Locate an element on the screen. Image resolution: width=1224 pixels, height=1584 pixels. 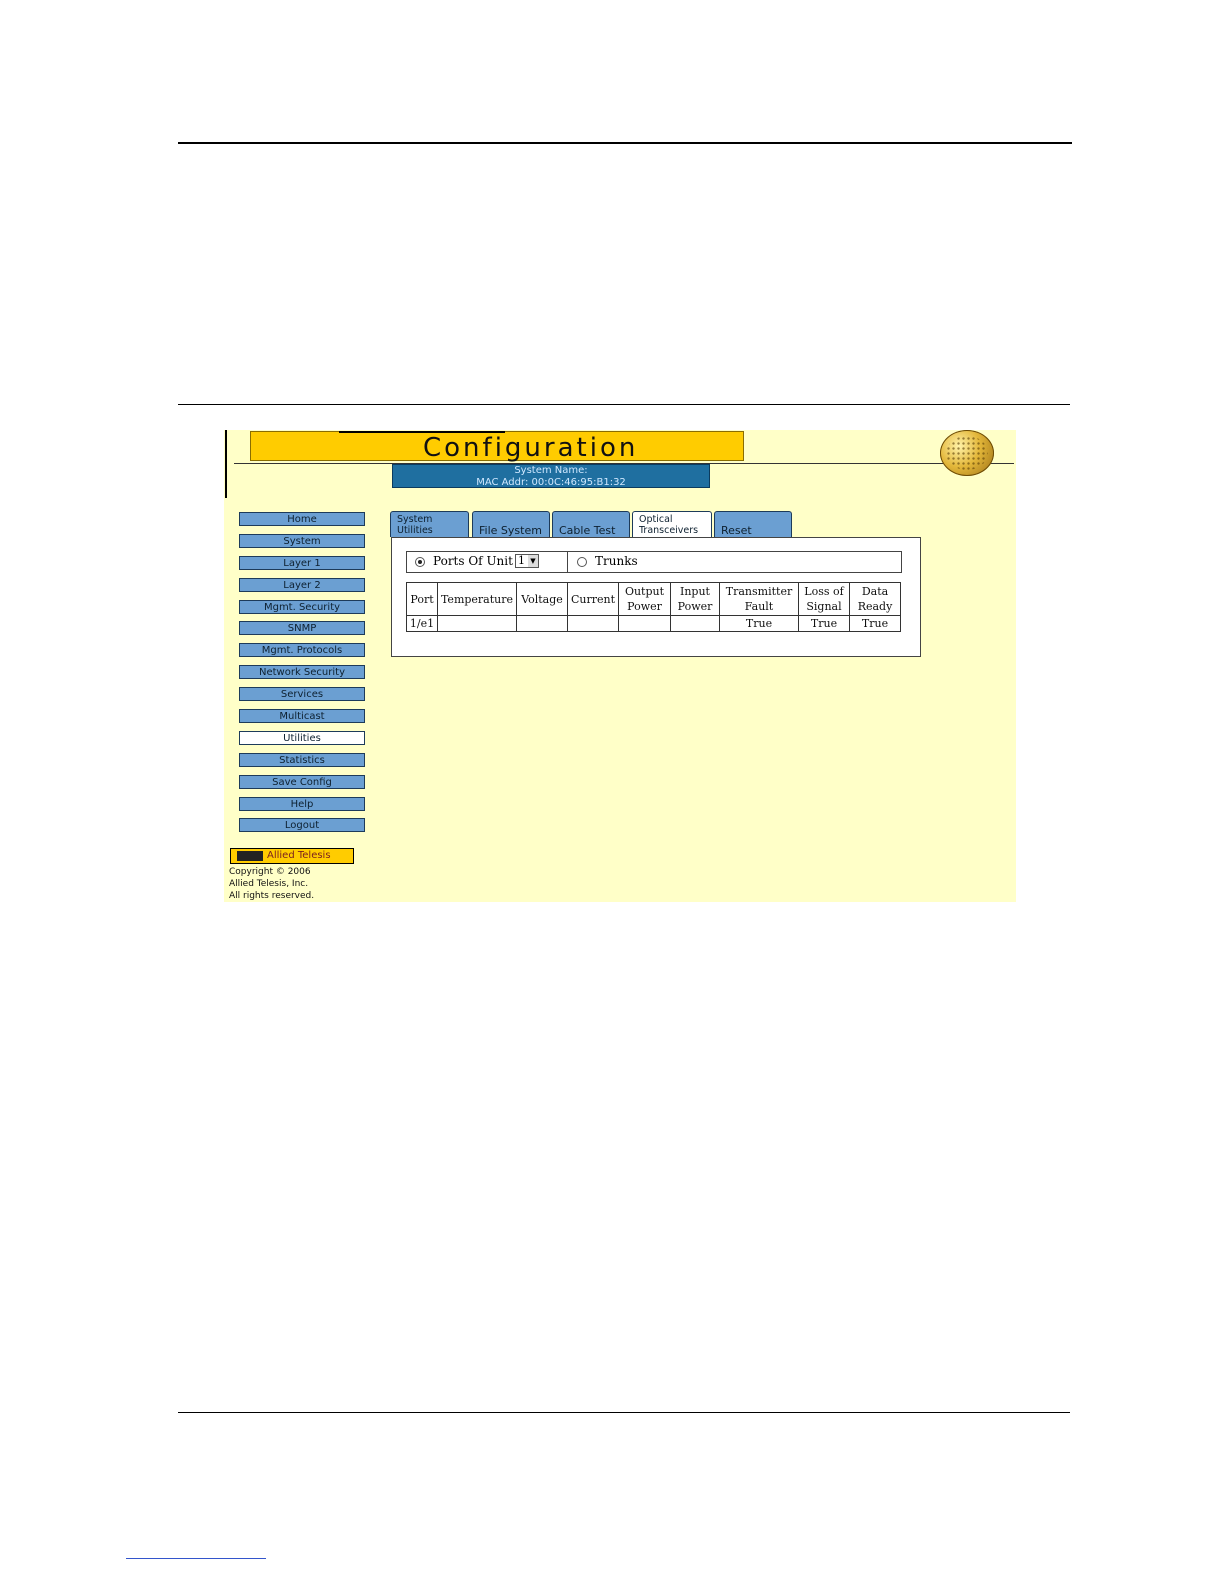
header-text: Current is located at coordinates (593, 599).